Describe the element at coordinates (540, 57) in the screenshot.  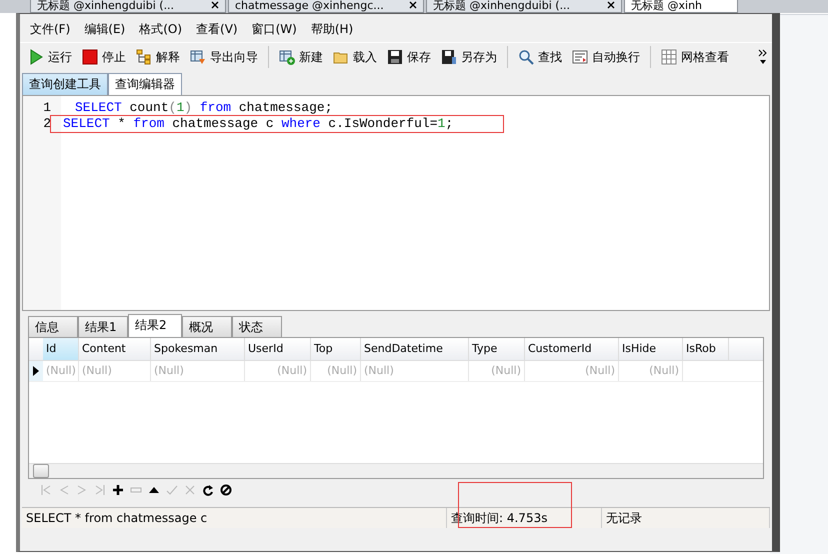
I see `toolbar-button: 查找` at that location.